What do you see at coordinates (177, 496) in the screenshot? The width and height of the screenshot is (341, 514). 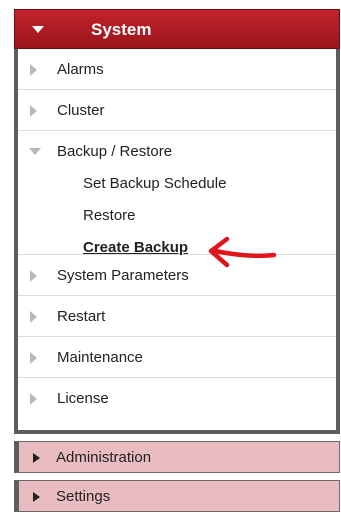 I see `section-settings: Settings` at bounding box center [177, 496].